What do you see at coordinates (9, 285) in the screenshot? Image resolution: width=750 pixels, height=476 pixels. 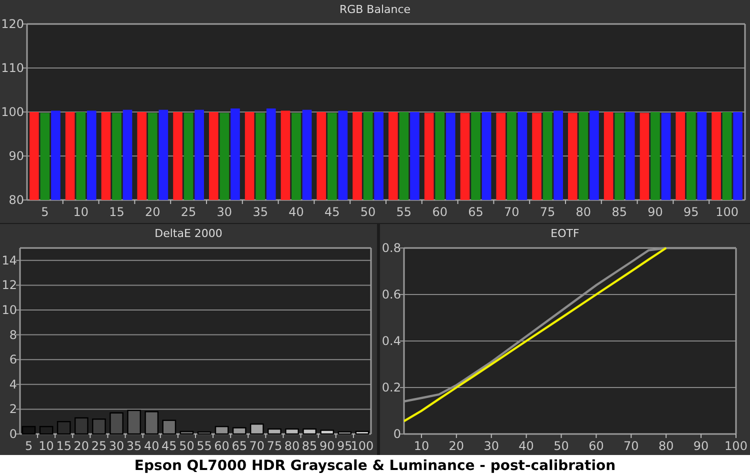 I see `axis-label: 12` at bounding box center [9, 285].